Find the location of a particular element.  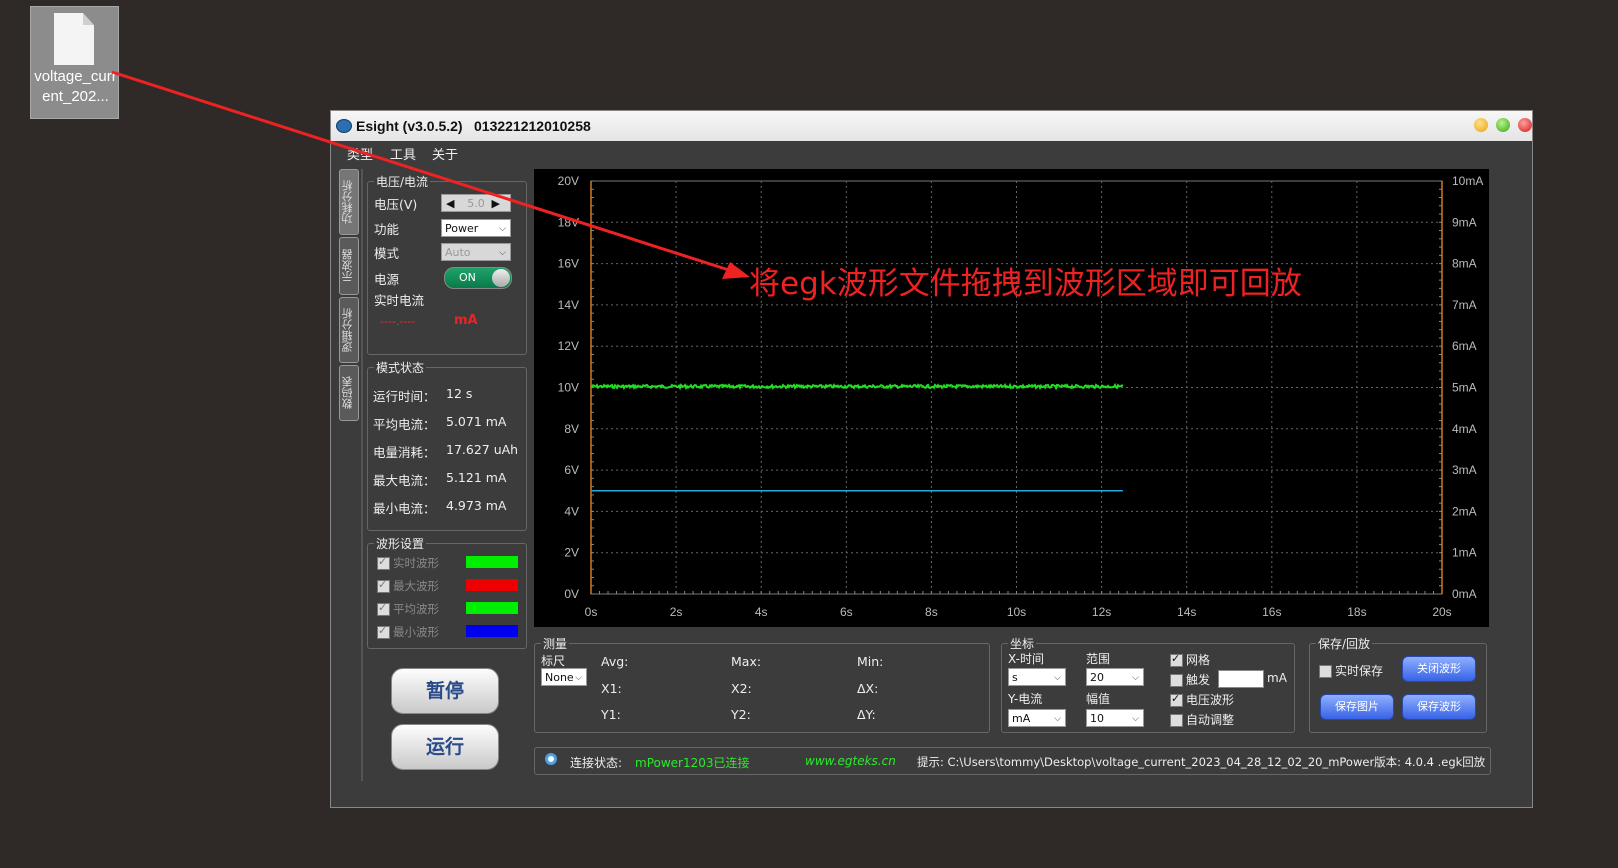

arrow-line is located at coordinates (423, 172).